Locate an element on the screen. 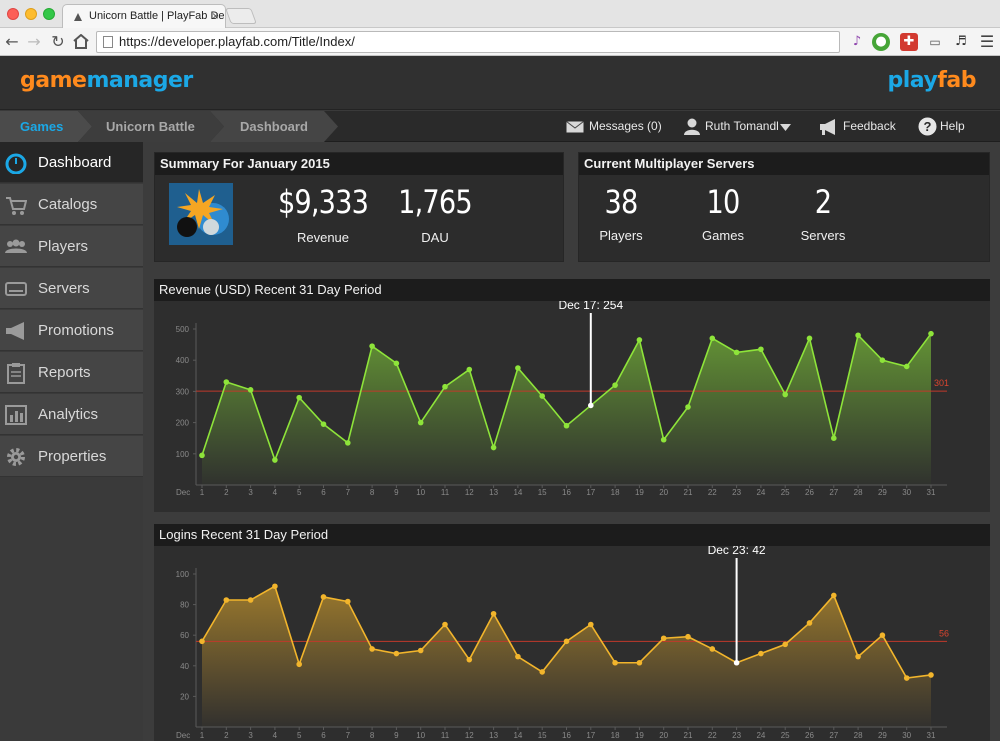 This screenshot has height=741, width=1000. sidebar-item-label: Properties is located at coordinates (72, 456).